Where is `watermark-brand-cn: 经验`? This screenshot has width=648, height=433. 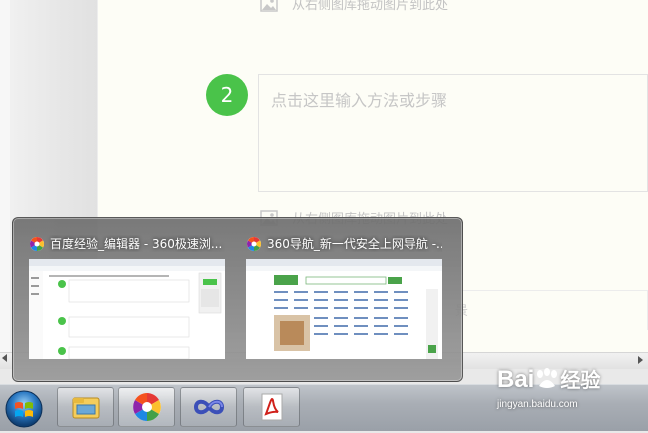
watermark-brand-cn: 经验 is located at coordinates (580, 381).